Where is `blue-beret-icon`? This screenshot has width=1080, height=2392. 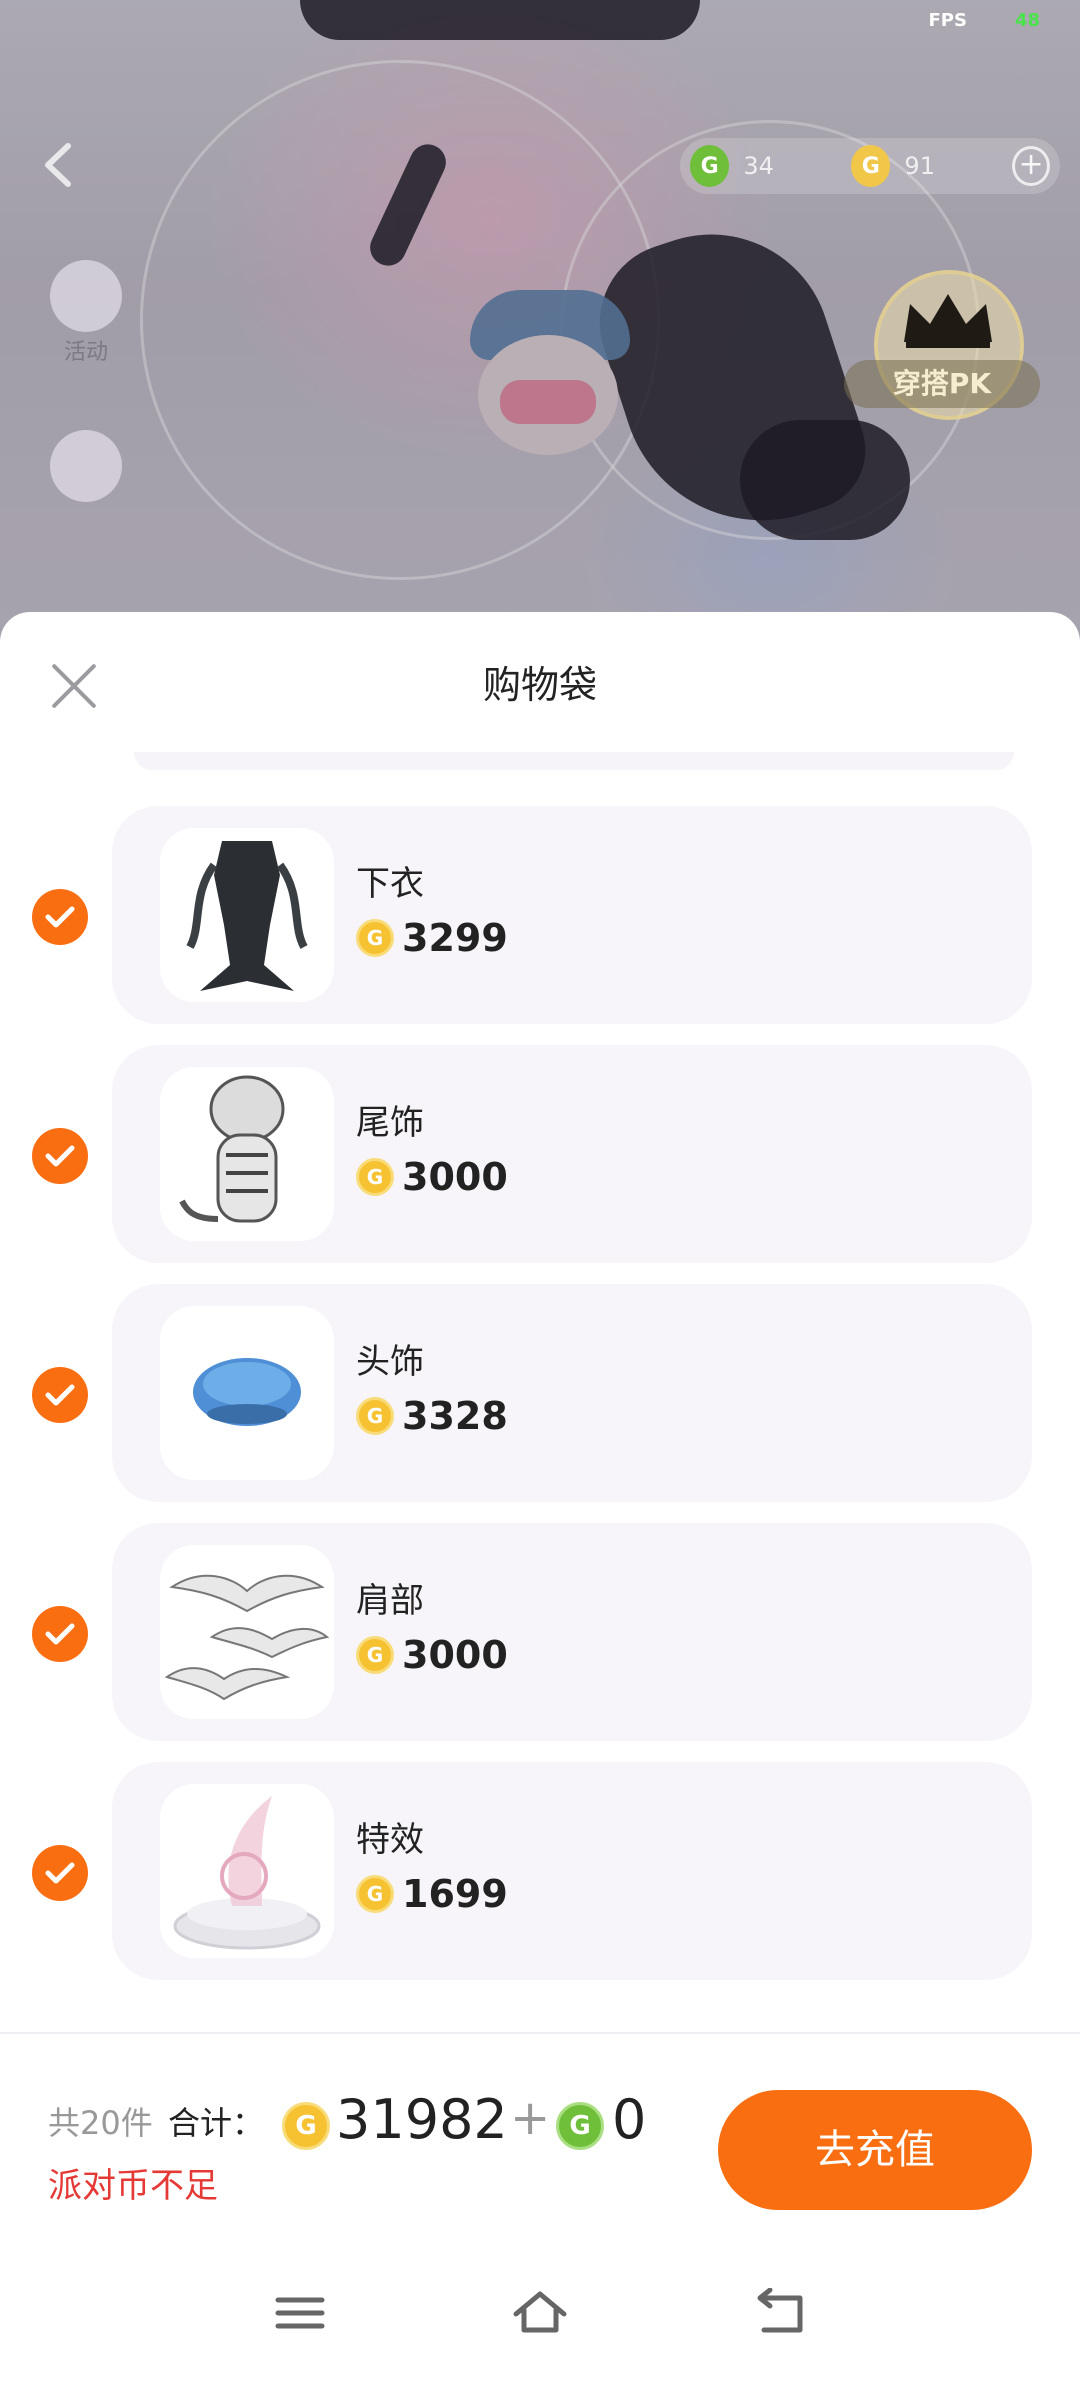
blue-beret-icon is located at coordinates (247, 1392).